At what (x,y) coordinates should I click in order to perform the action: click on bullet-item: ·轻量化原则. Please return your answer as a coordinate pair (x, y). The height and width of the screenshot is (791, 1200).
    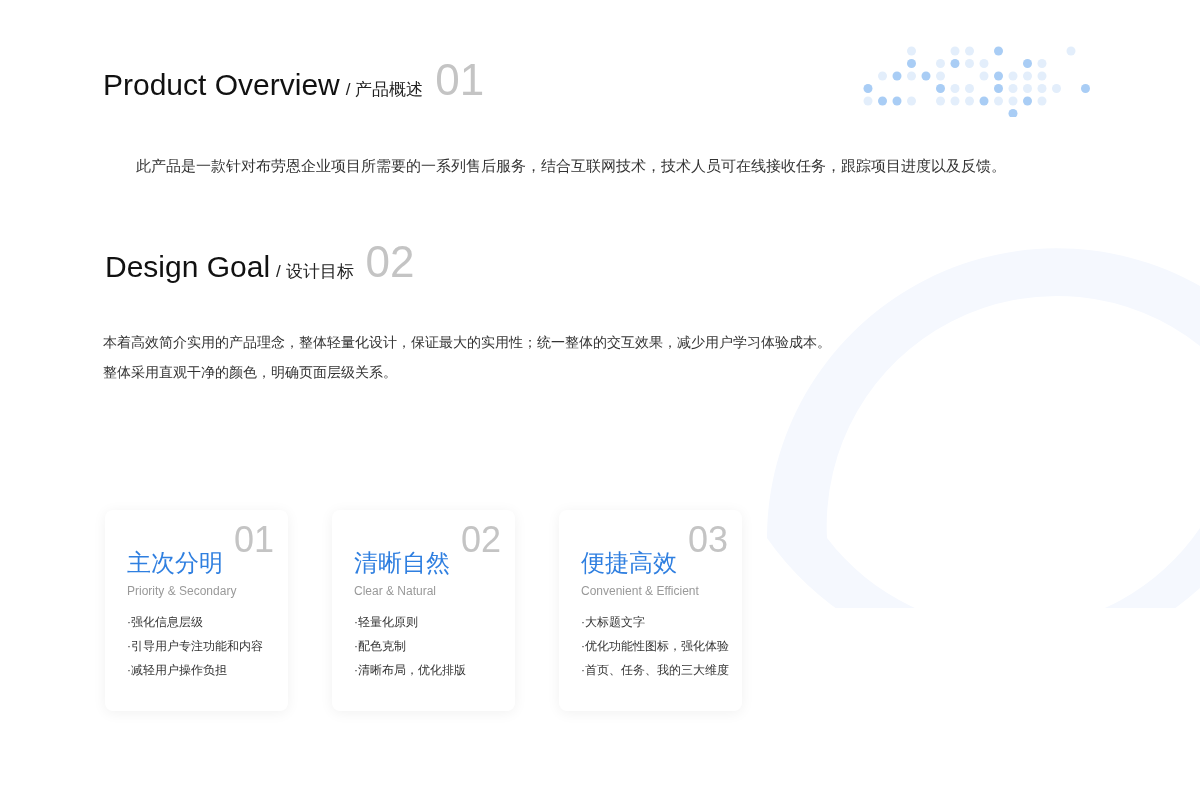
    Looking at the image, I should click on (386, 622).